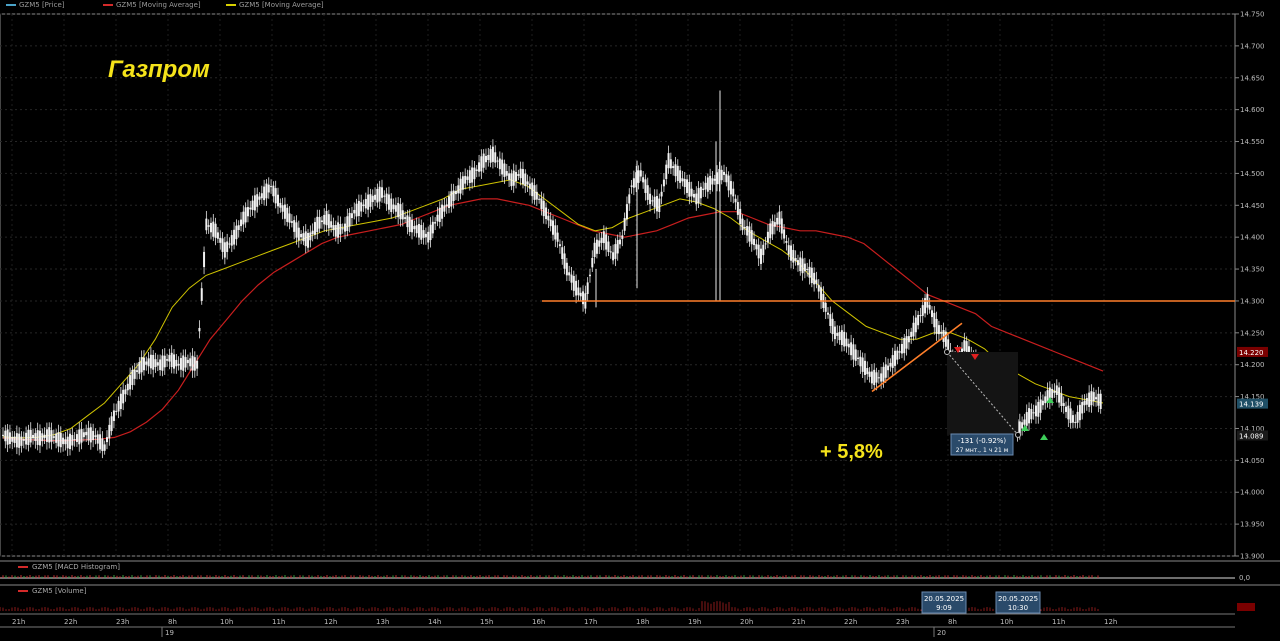  Describe the element at coordinates (1252, 142) in the screenshot. I see `y-tick-label: 14.550` at that location.